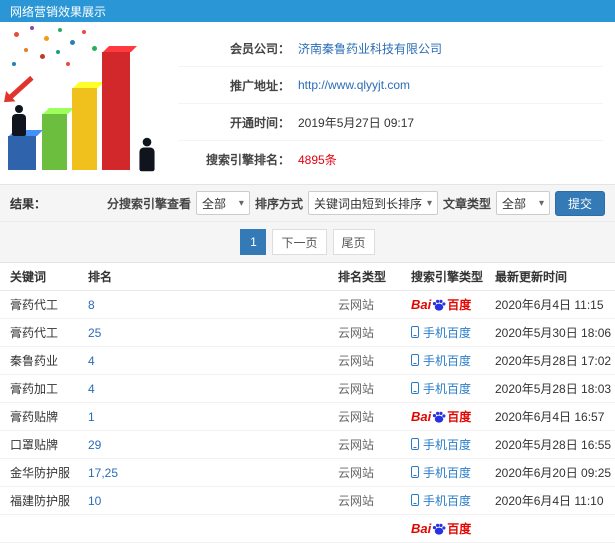 The image size is (615, 543). I want to click on last-page-button: 尾页, so click(353, 242).